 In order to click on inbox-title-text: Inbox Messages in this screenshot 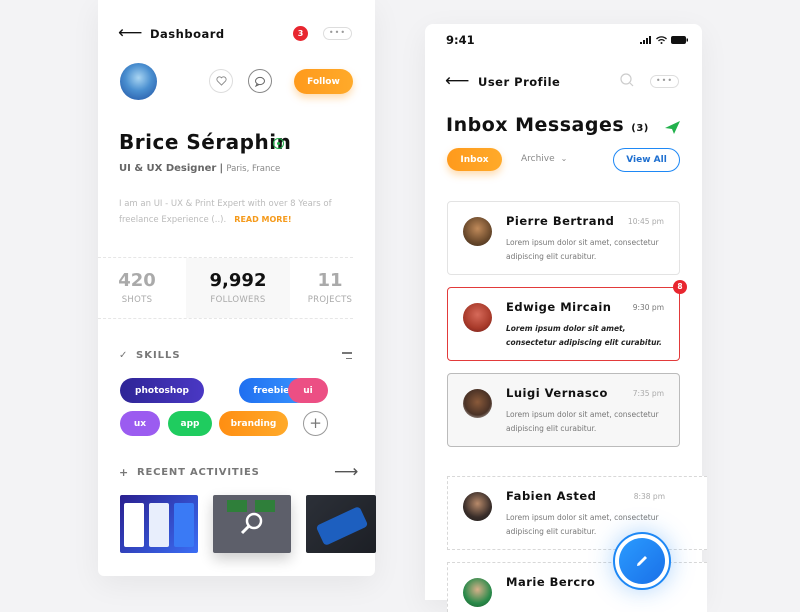, I will do `click(535, 125)`.